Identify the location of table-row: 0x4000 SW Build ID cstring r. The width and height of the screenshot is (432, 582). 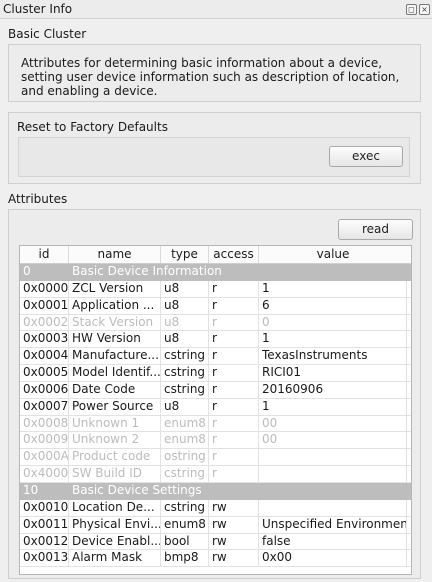
(215, 474).